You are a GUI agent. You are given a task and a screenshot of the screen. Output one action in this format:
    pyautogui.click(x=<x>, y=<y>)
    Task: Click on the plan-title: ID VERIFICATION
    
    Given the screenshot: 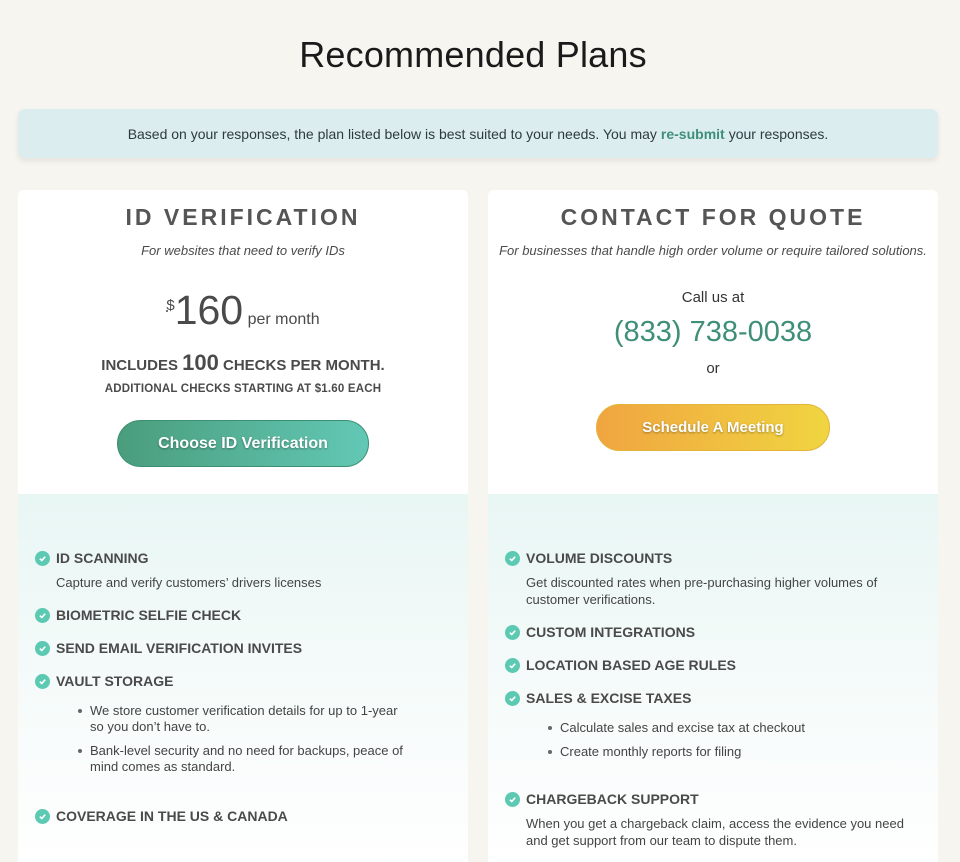 What is the action you would take?
    pyautogui.click(x=243, y=217)
    